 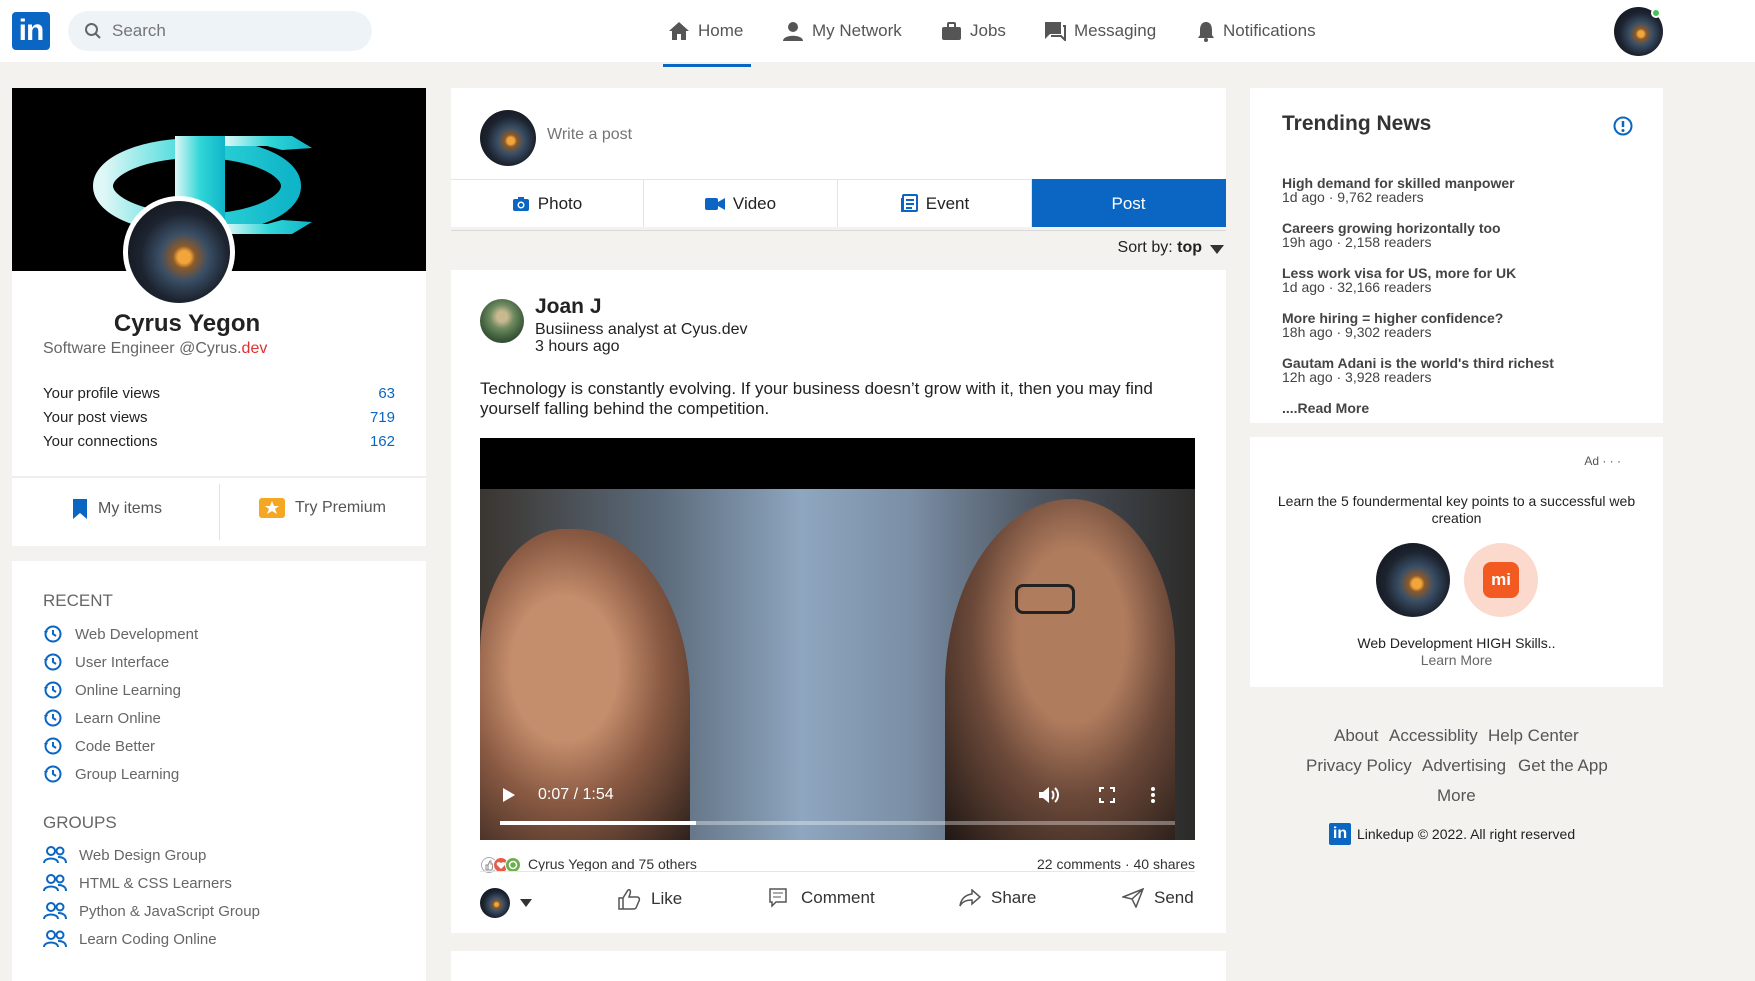 I want to click on fullscreen-icon, so click(x=1107, y=795).